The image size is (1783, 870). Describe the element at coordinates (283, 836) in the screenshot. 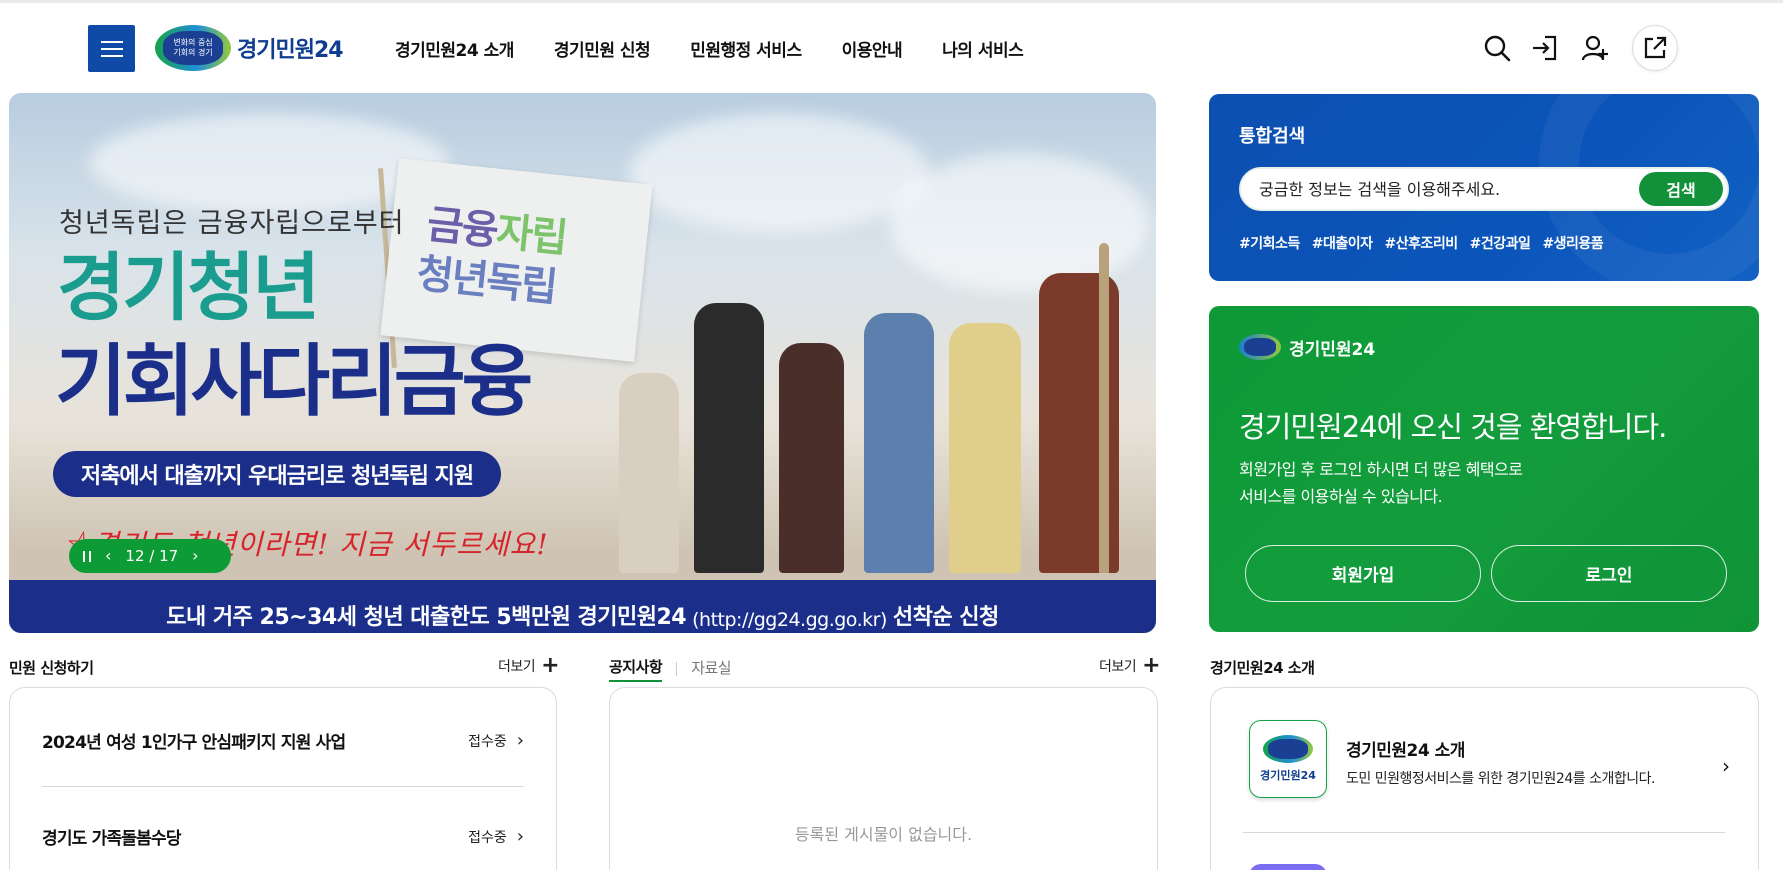

I see `list-item: 경기도 가족돌봄수당 접수중 ›` at that location.